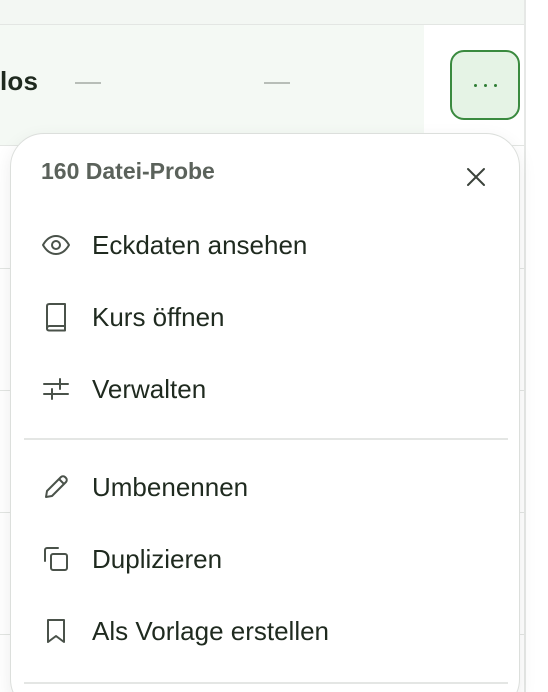 The height and width of the screenshot is (692, 548). What do you see at coordinates (265, 487) in the screenshot?
I see `menu-item-rename: Umbenennen` at bounding box center [265, 487].